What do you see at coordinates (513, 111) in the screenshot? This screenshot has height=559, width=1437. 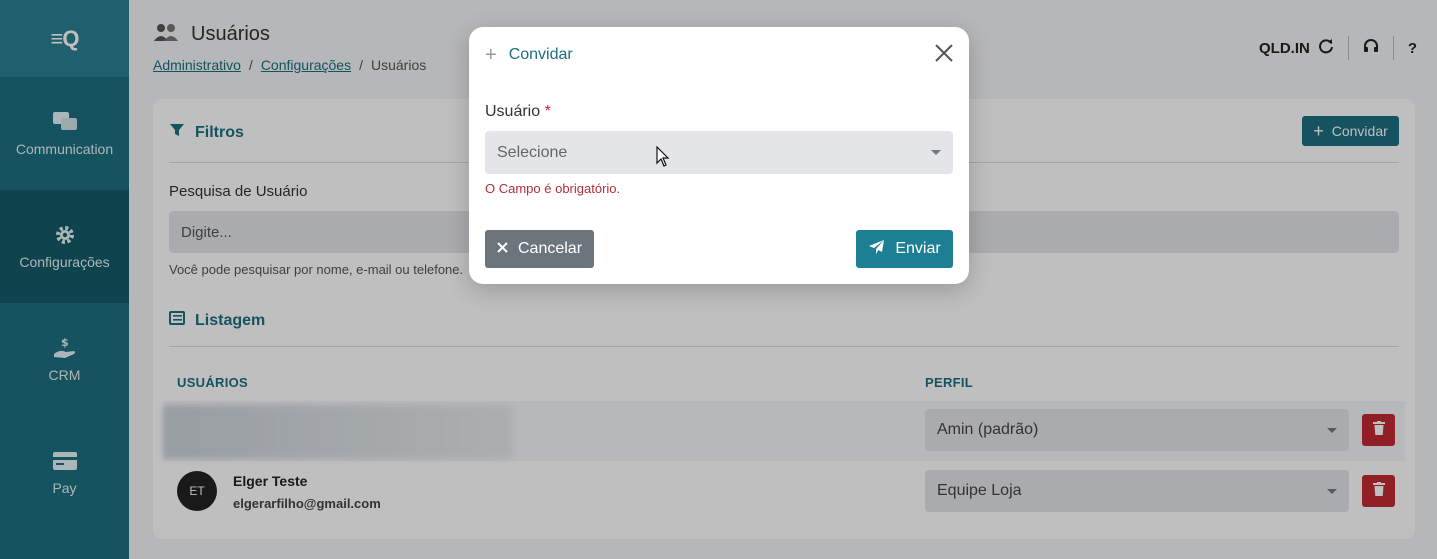 I see `user-field-label-text: Usuário` at bounding box center [513, 111].